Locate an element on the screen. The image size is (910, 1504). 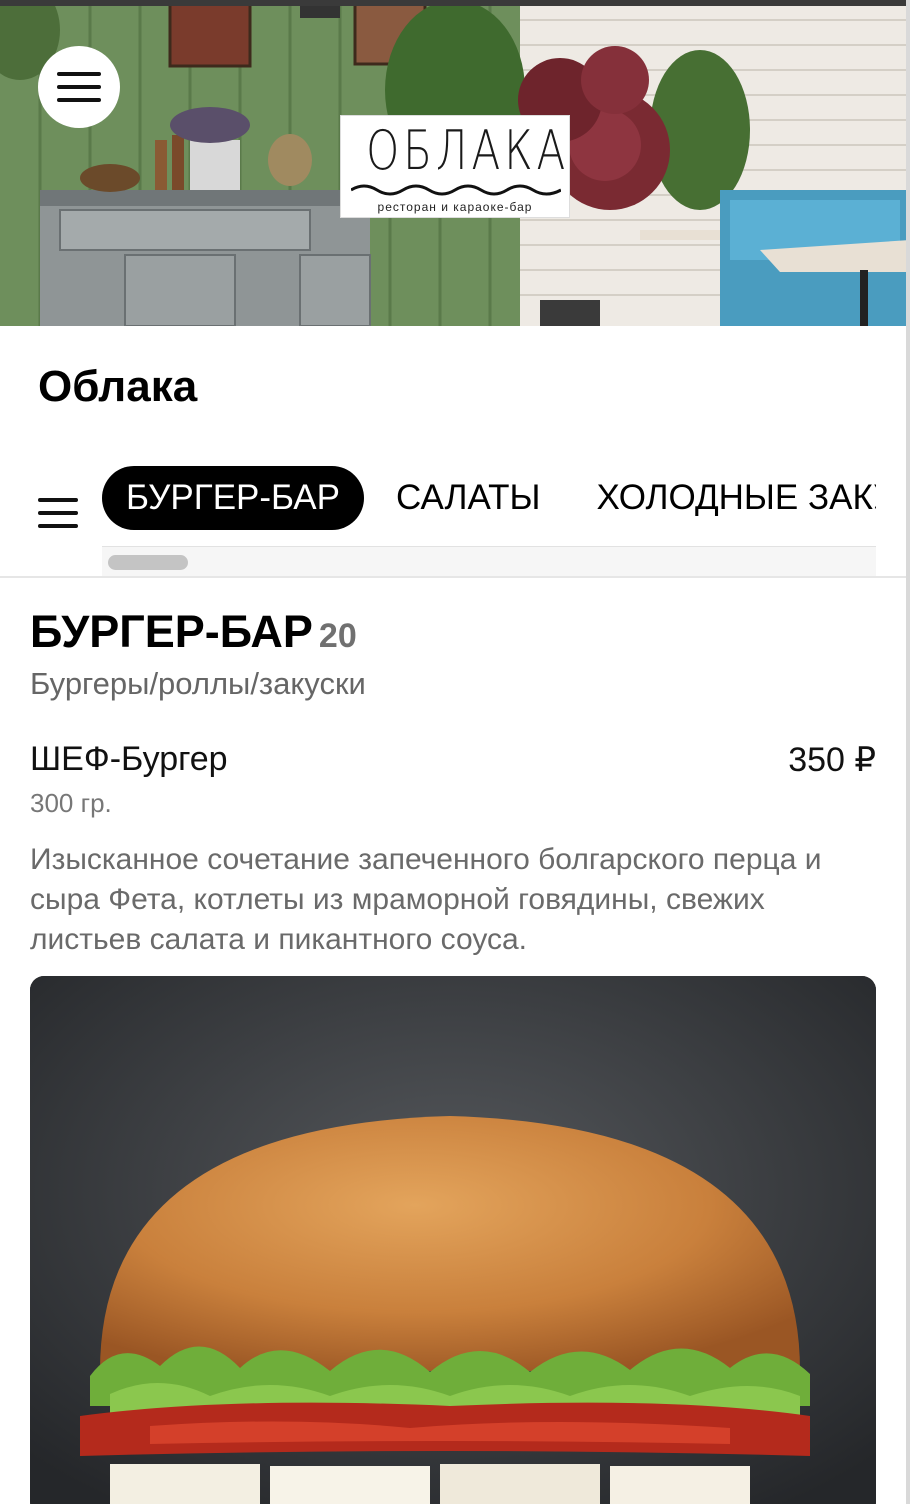
restaurant-logo: ОБЛАКА ресторан и караоке-бар is located at coordinates (455, 166).